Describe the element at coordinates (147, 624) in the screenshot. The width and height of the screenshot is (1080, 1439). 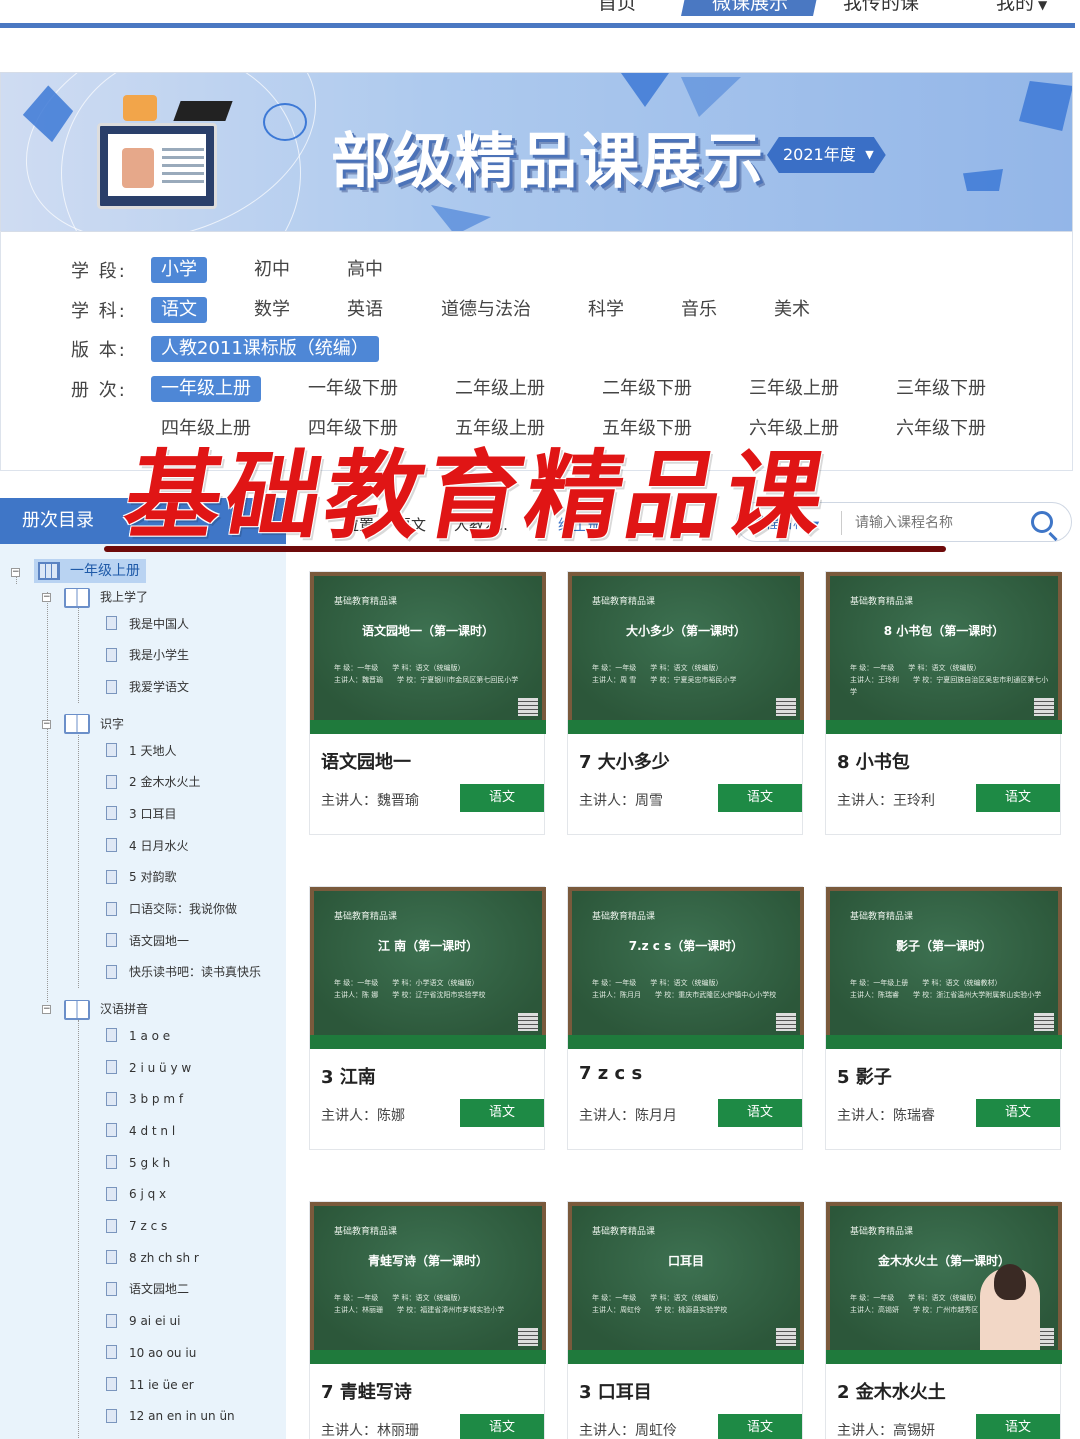
I see `tree-item: 我是中国人` at that location.